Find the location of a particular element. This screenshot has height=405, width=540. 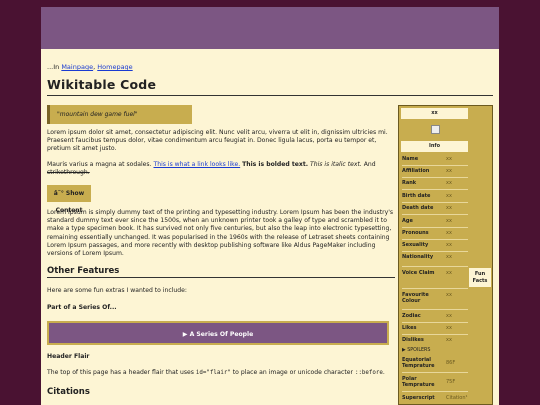

infobox-label: Name is located at coordinates (410, 159).